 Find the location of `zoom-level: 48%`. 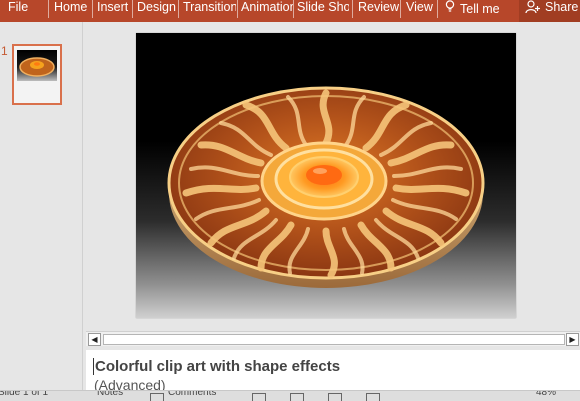

zoom-level: 48% is located at coordinates (546, 394).